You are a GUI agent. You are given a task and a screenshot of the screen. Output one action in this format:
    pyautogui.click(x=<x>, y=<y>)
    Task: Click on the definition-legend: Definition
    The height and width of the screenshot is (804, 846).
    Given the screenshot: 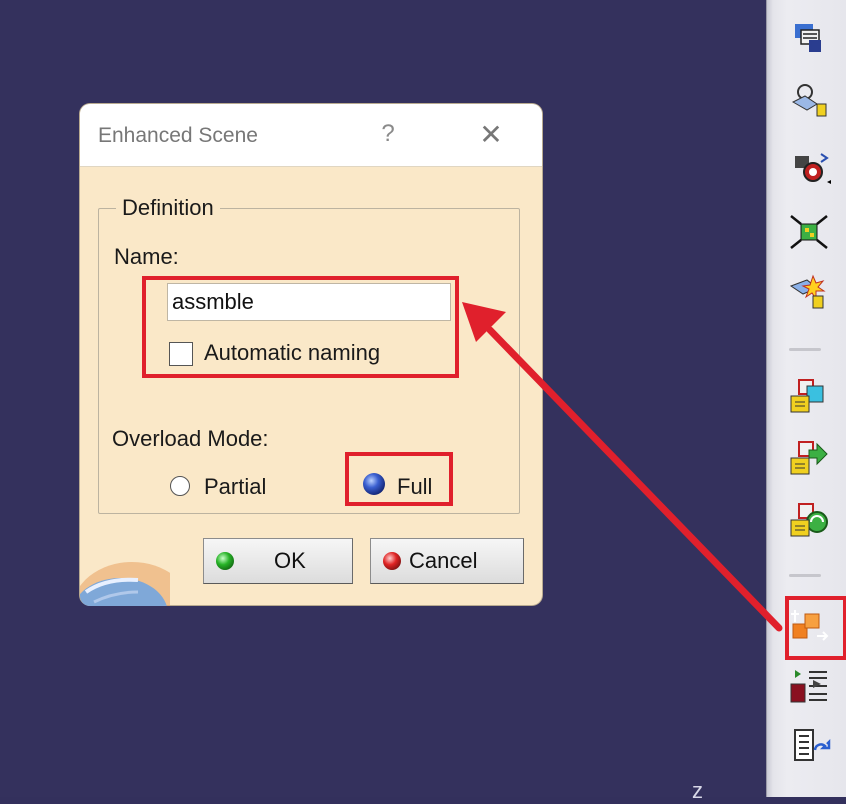 What is the action you would take?
    pyautogui.click(x=168, y=208)
    